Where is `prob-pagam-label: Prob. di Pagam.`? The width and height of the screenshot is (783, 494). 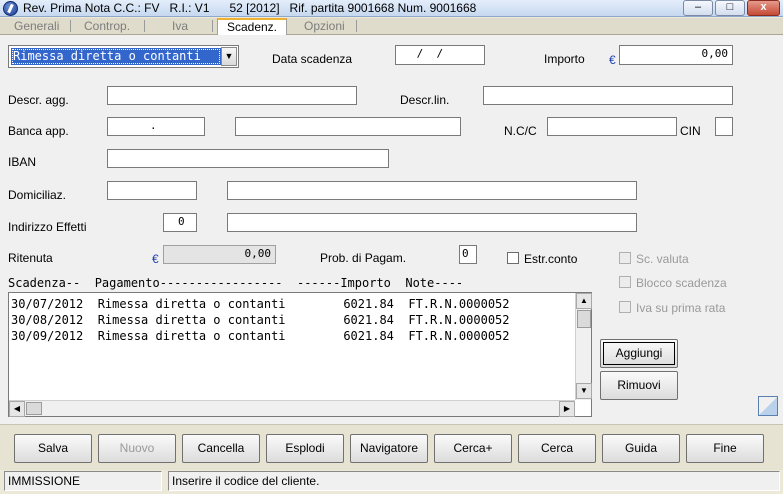 prob-pagam-label: Prob. di Pagam. is located at coordinates (363, 258).